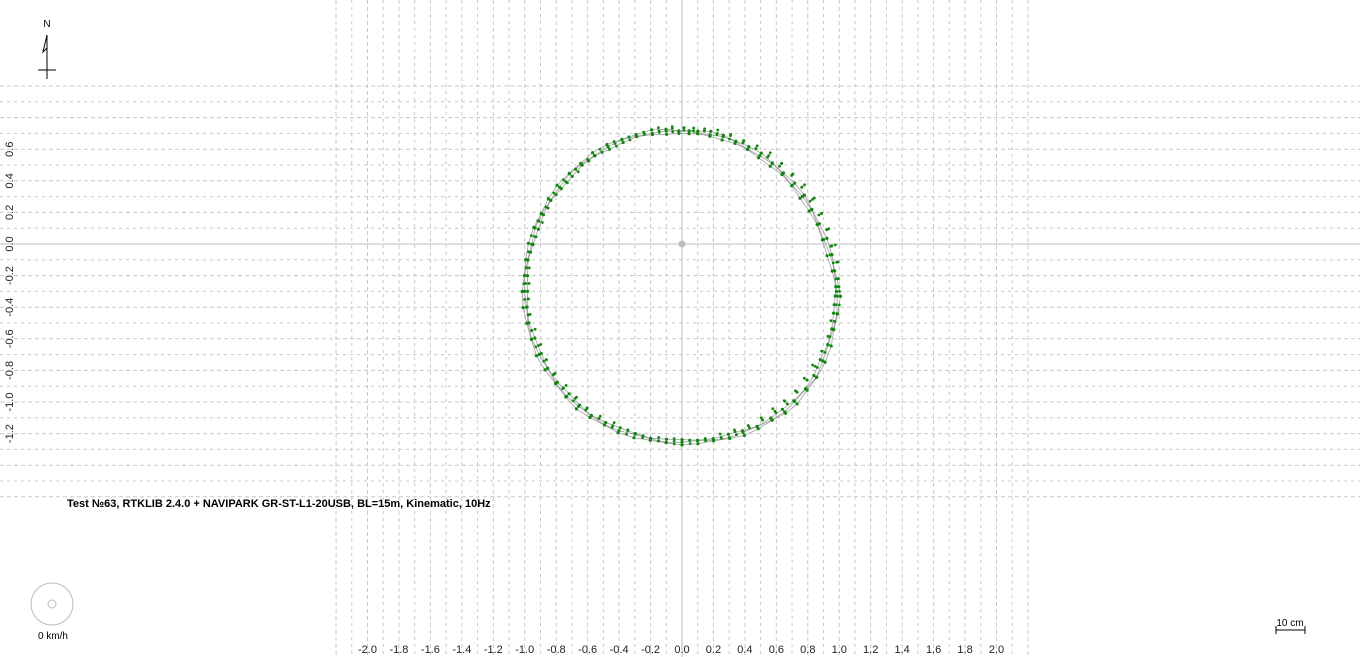 The width and height of the screenshot is (1360, 657). What do you see at coordinates (587, 650) in the screenshot?
I see `x-tick-label: -0.6` at bounding box center [587, 650].